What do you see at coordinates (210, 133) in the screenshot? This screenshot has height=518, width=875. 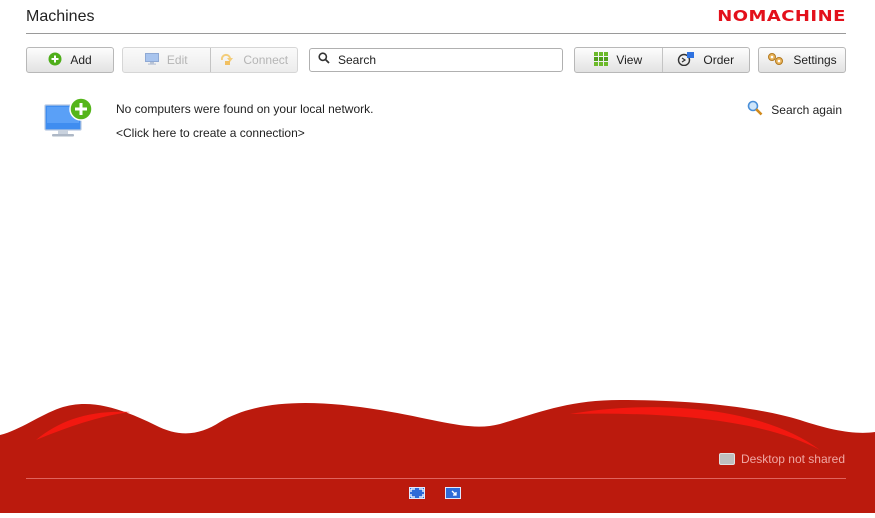 I see `create-connection-link: <Click here to create a connection>` at bounding box center [210, 133].